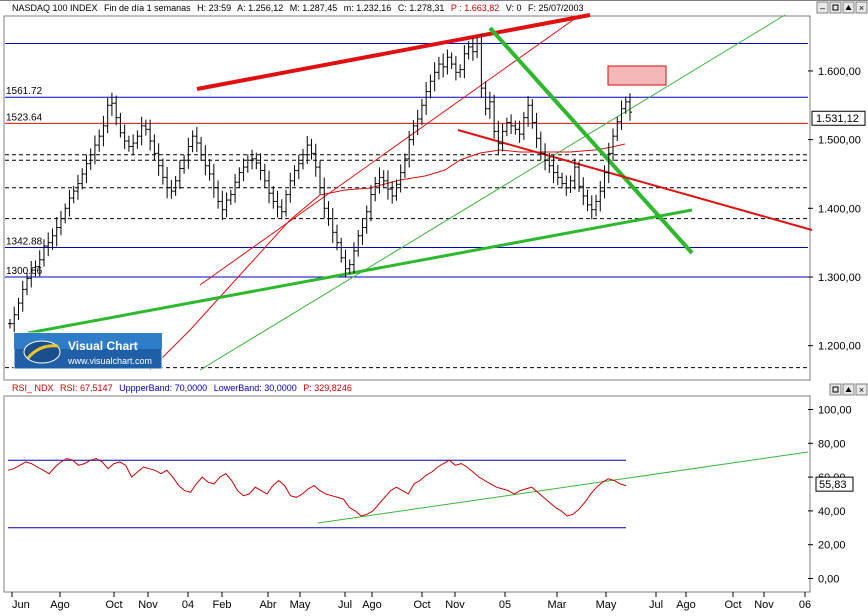  I want to click on rsi-name: RSI_ NDX, so click(33, 388).